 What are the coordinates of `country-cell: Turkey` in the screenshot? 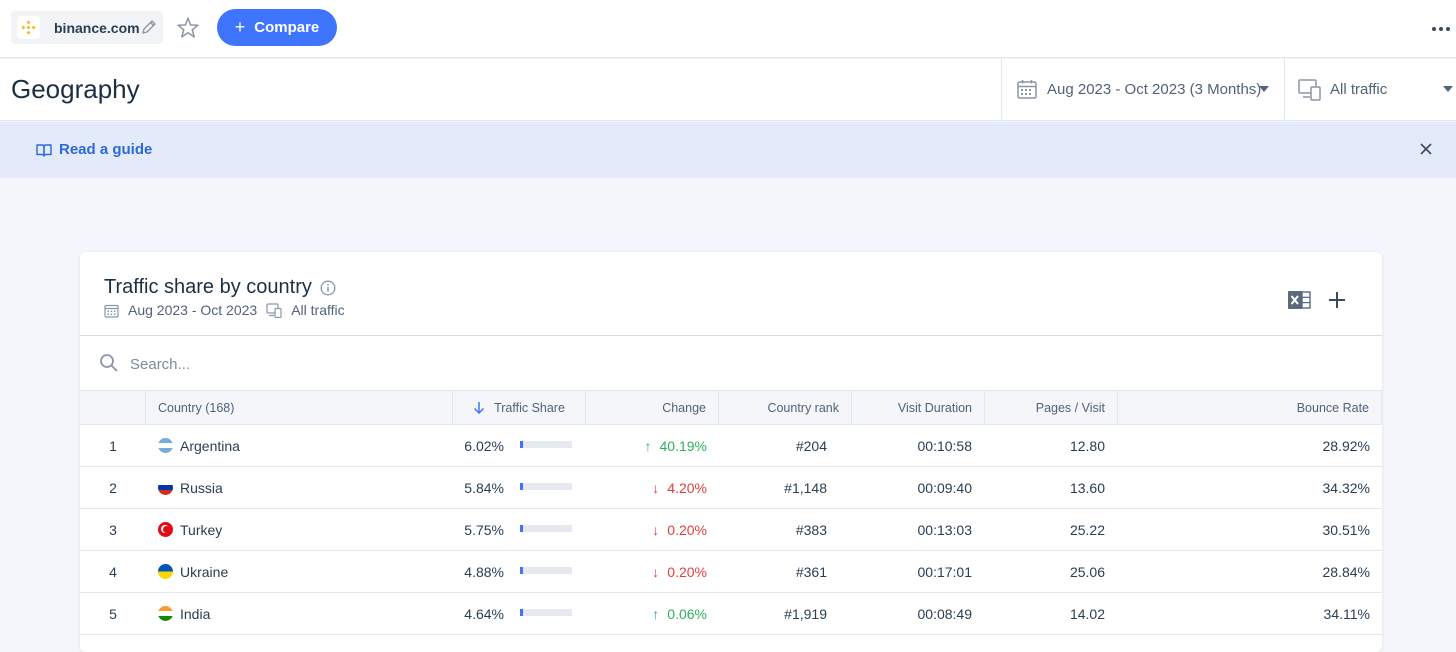 It's located at (303, 529).